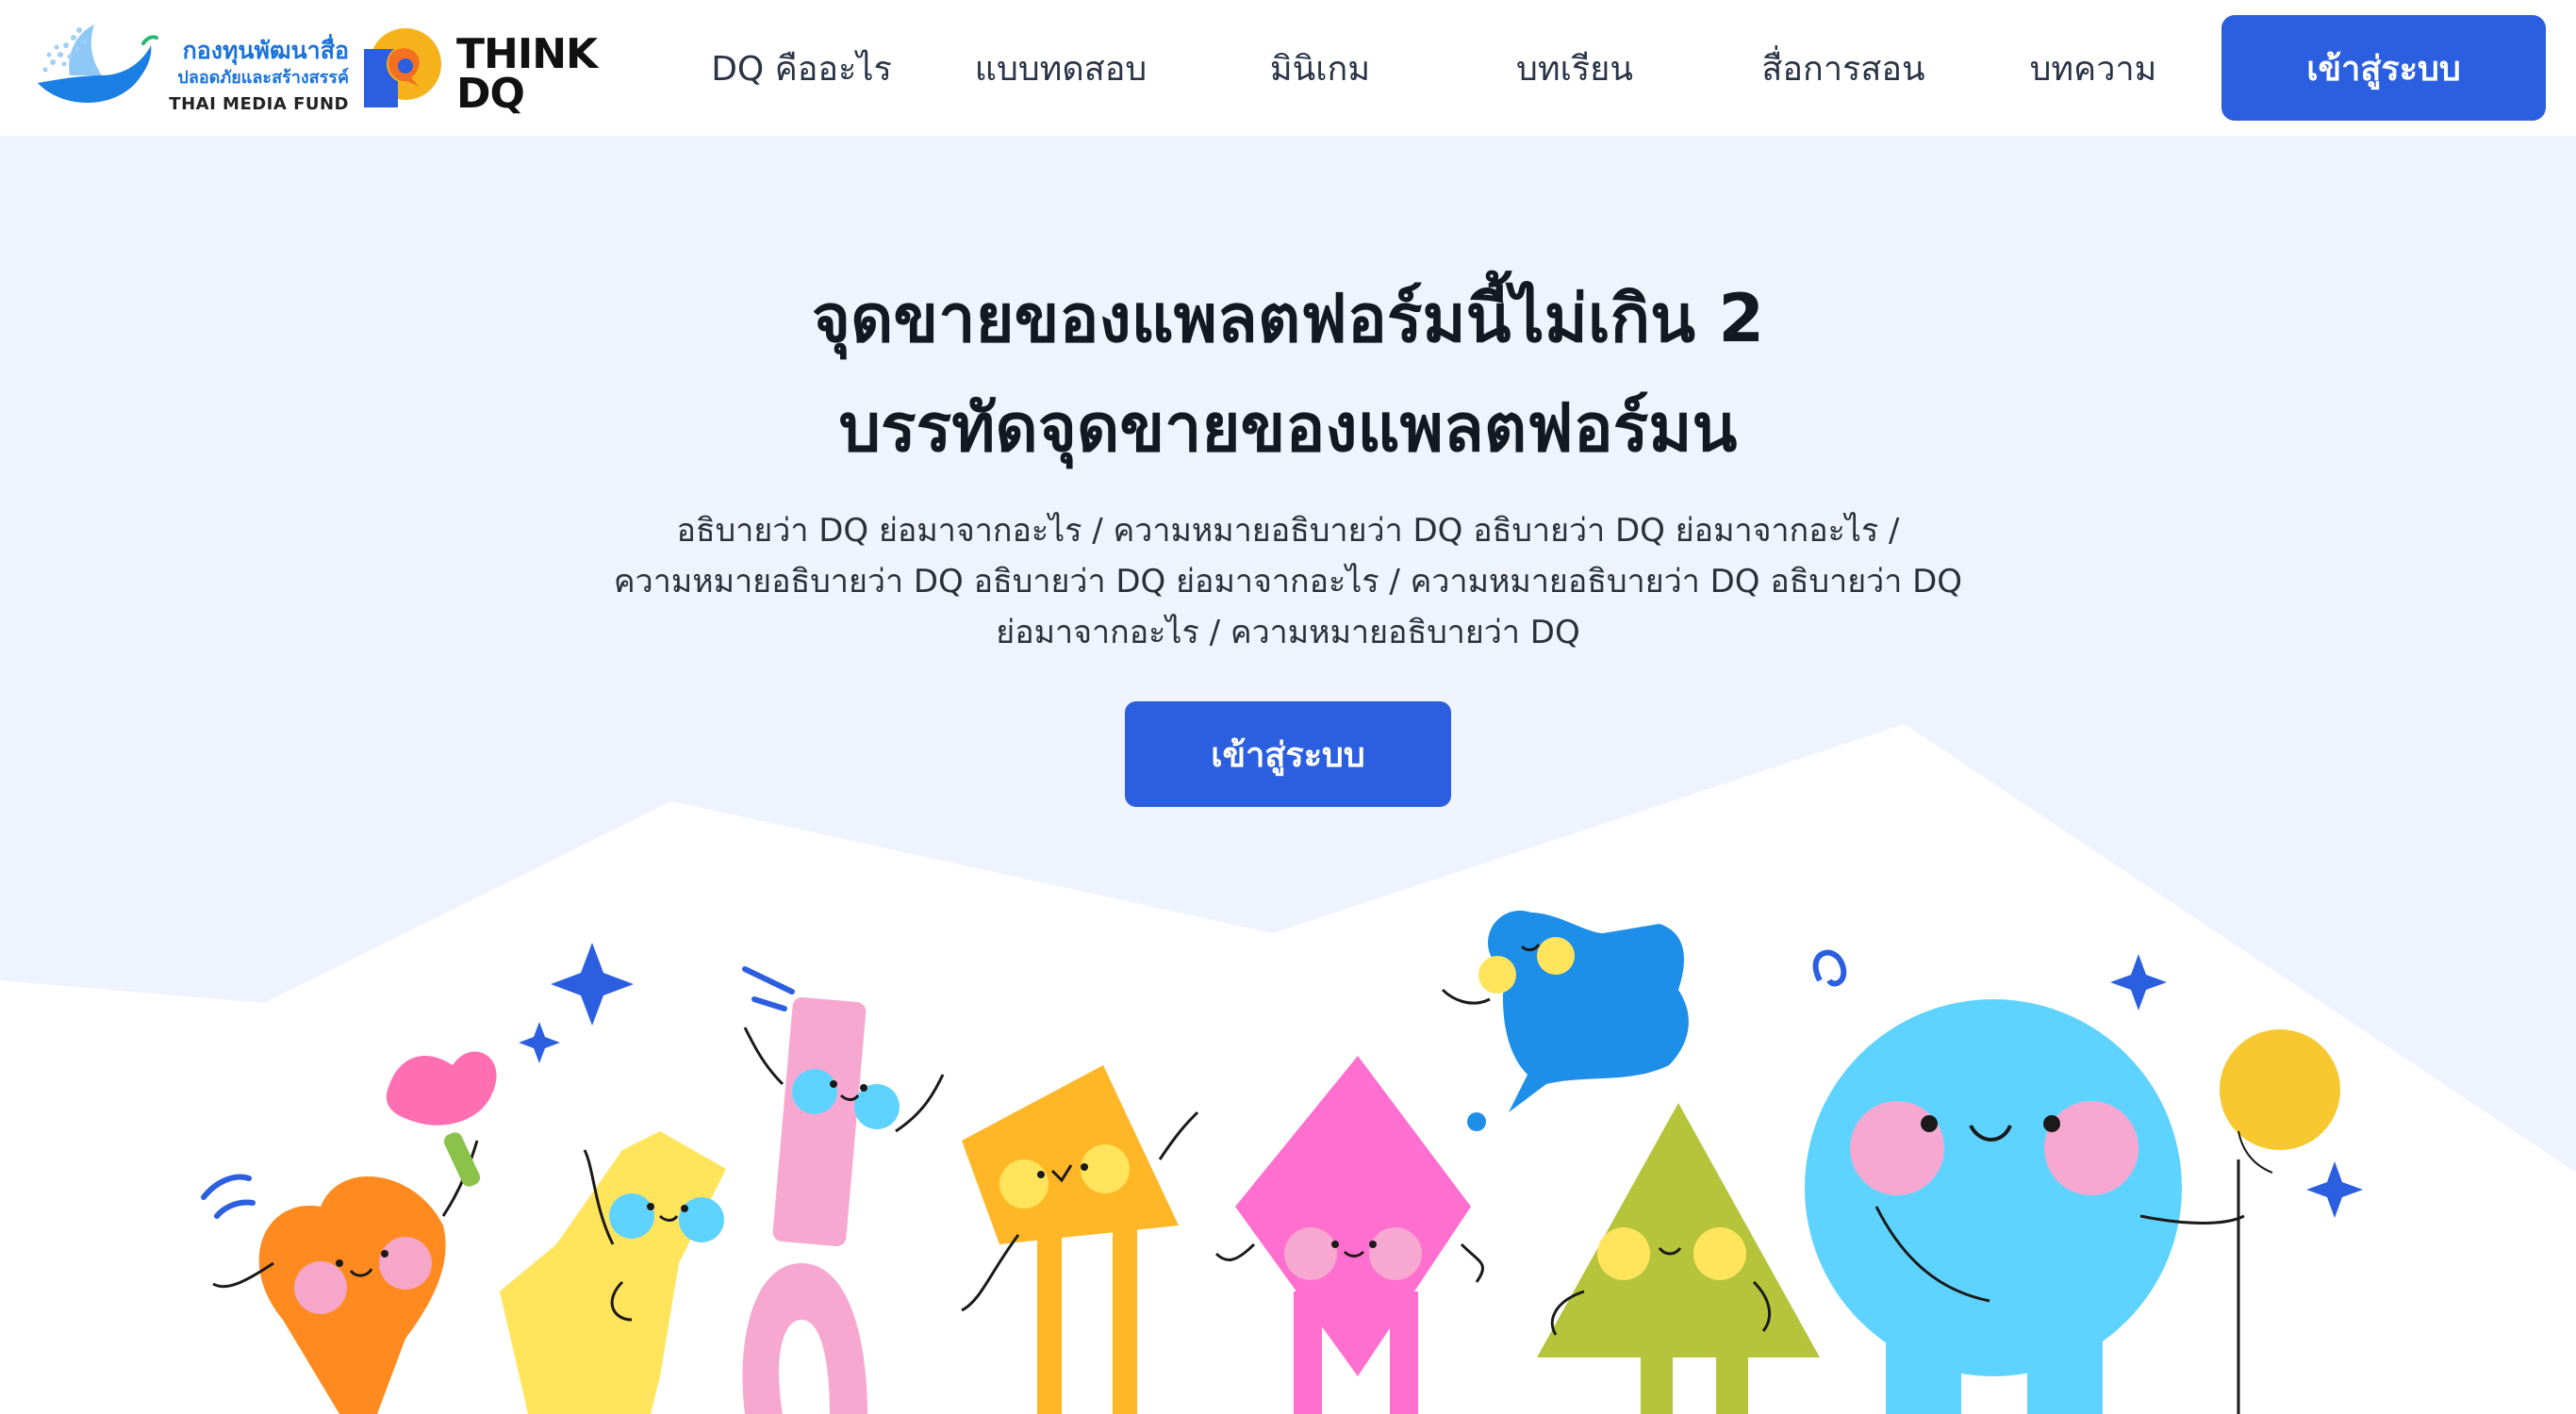 The height and width of the screenshot is (1414, 2576). Describe the element at coordinates (1288, 632) in the screenshot. I see `description-line-3: ย่อมาจากอะไร / ความหมายอธิบายว่า DQ` at that location.